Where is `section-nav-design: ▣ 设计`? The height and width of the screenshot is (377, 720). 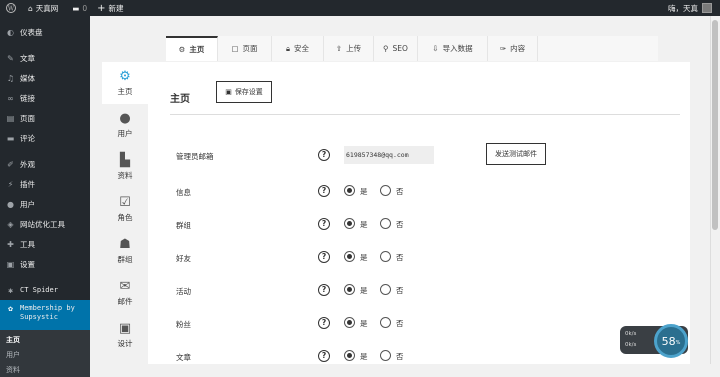
section-nav-design: ▣ 设计 is located at coordinates (125, 335).